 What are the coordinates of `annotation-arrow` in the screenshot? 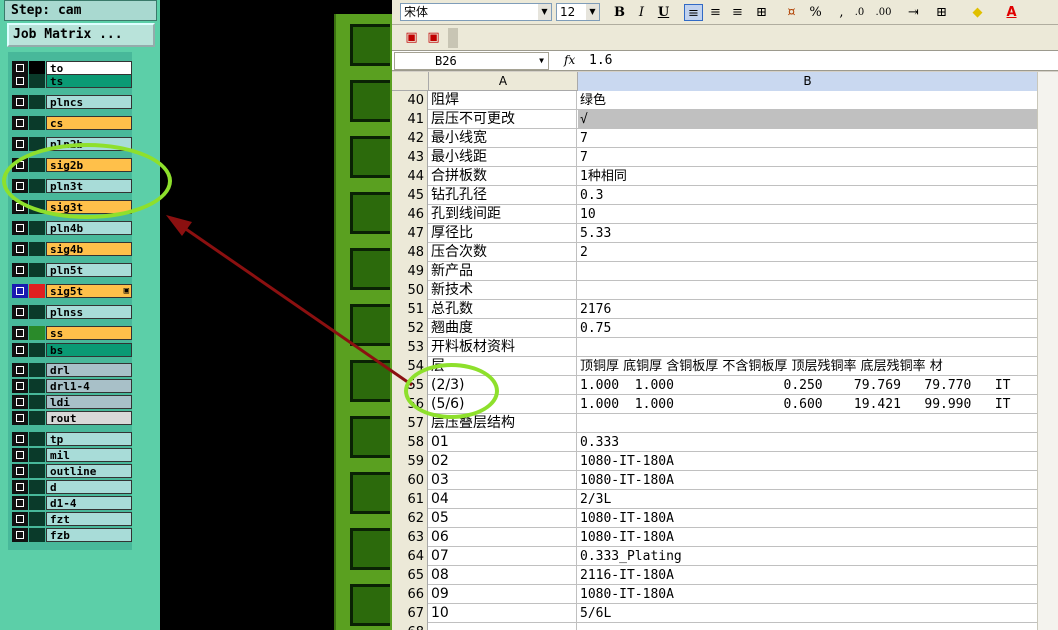 It's located at (289, 301).